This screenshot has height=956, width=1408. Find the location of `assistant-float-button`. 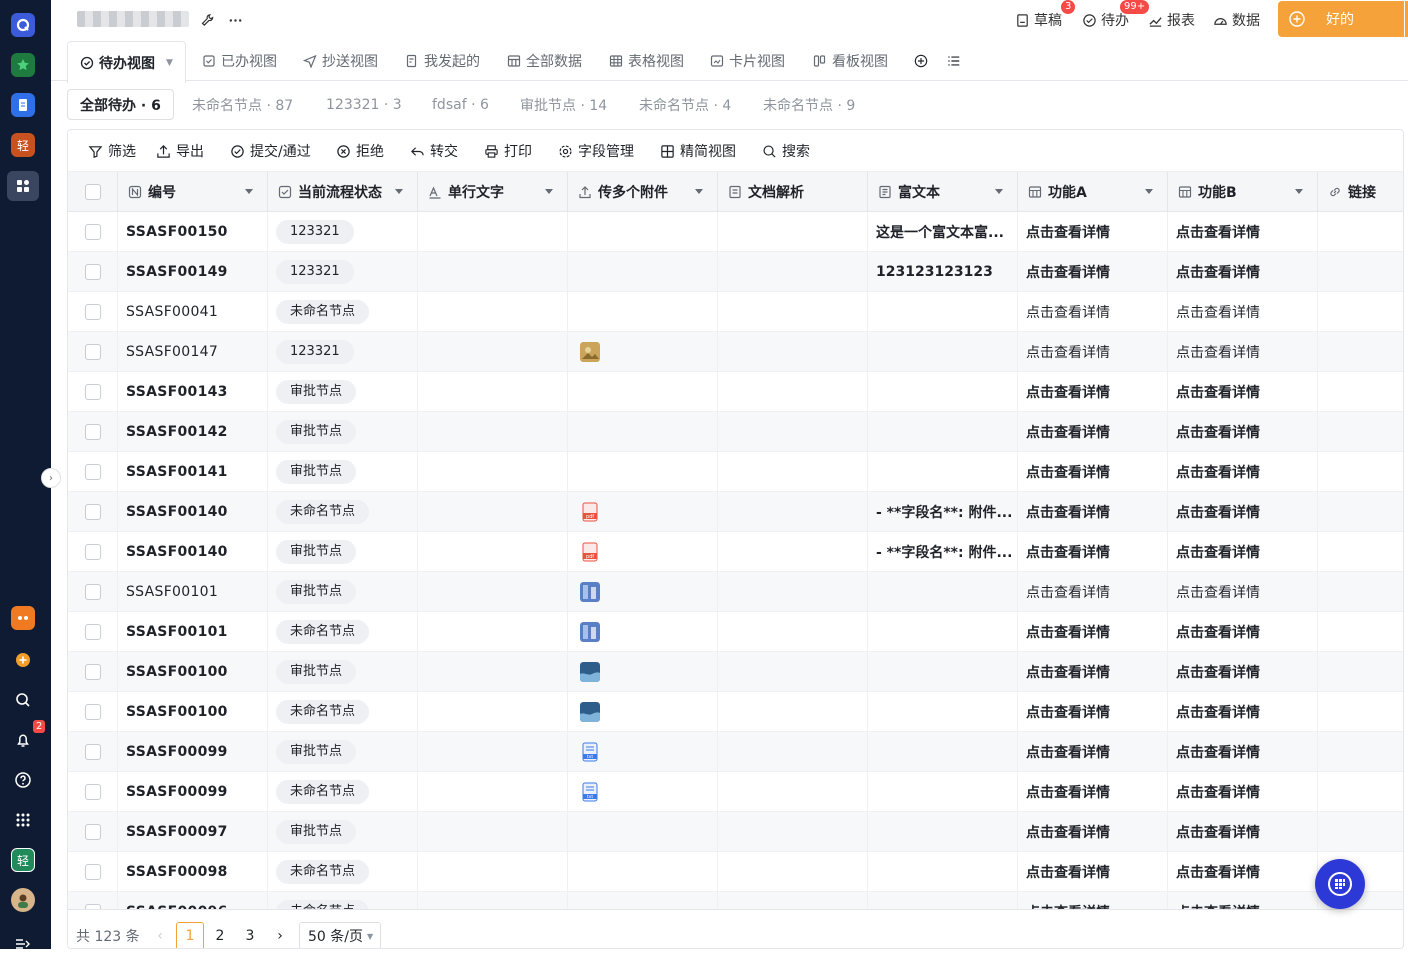

assistant-float-button is located at coordinates (1340, 884).